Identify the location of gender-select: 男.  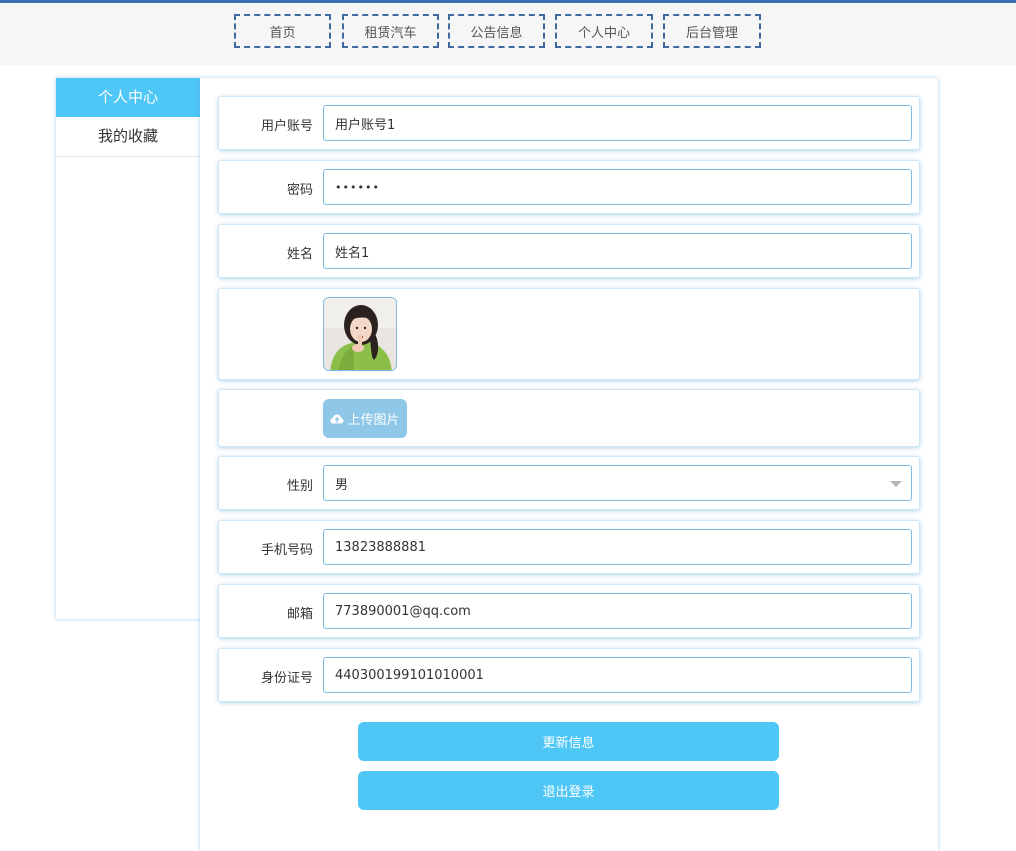
(617, 483).